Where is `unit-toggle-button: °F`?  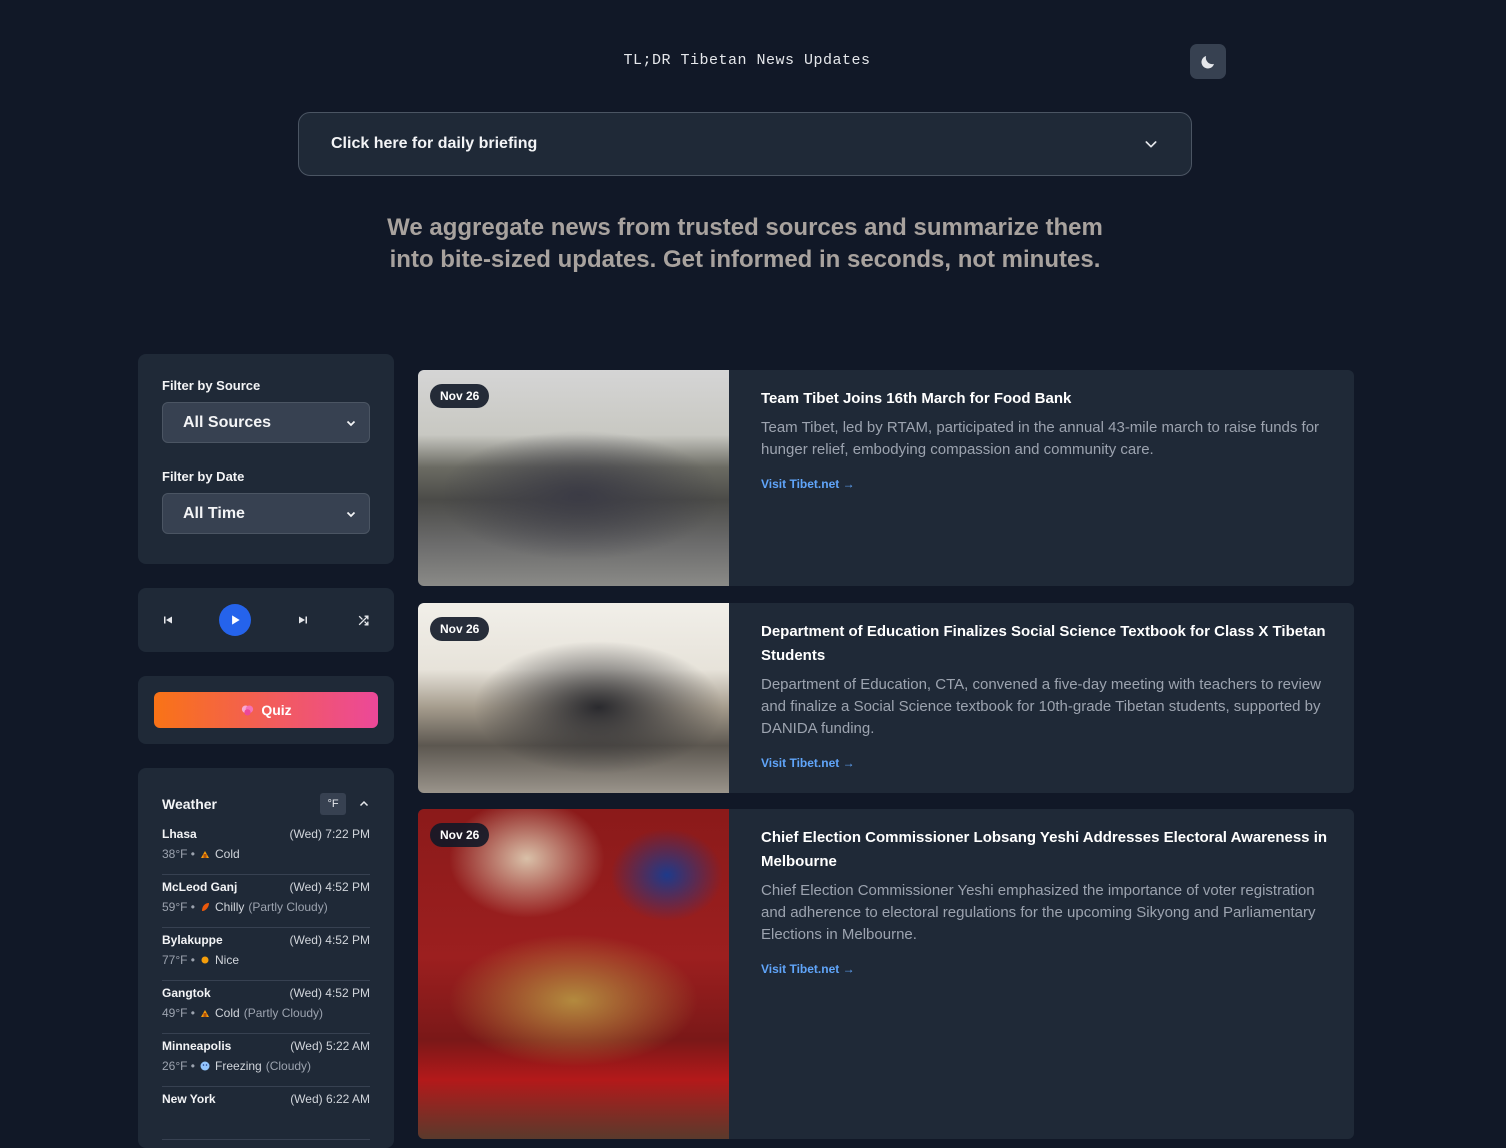
unit-toggle-button: °F is located at coordinates (333, 804).